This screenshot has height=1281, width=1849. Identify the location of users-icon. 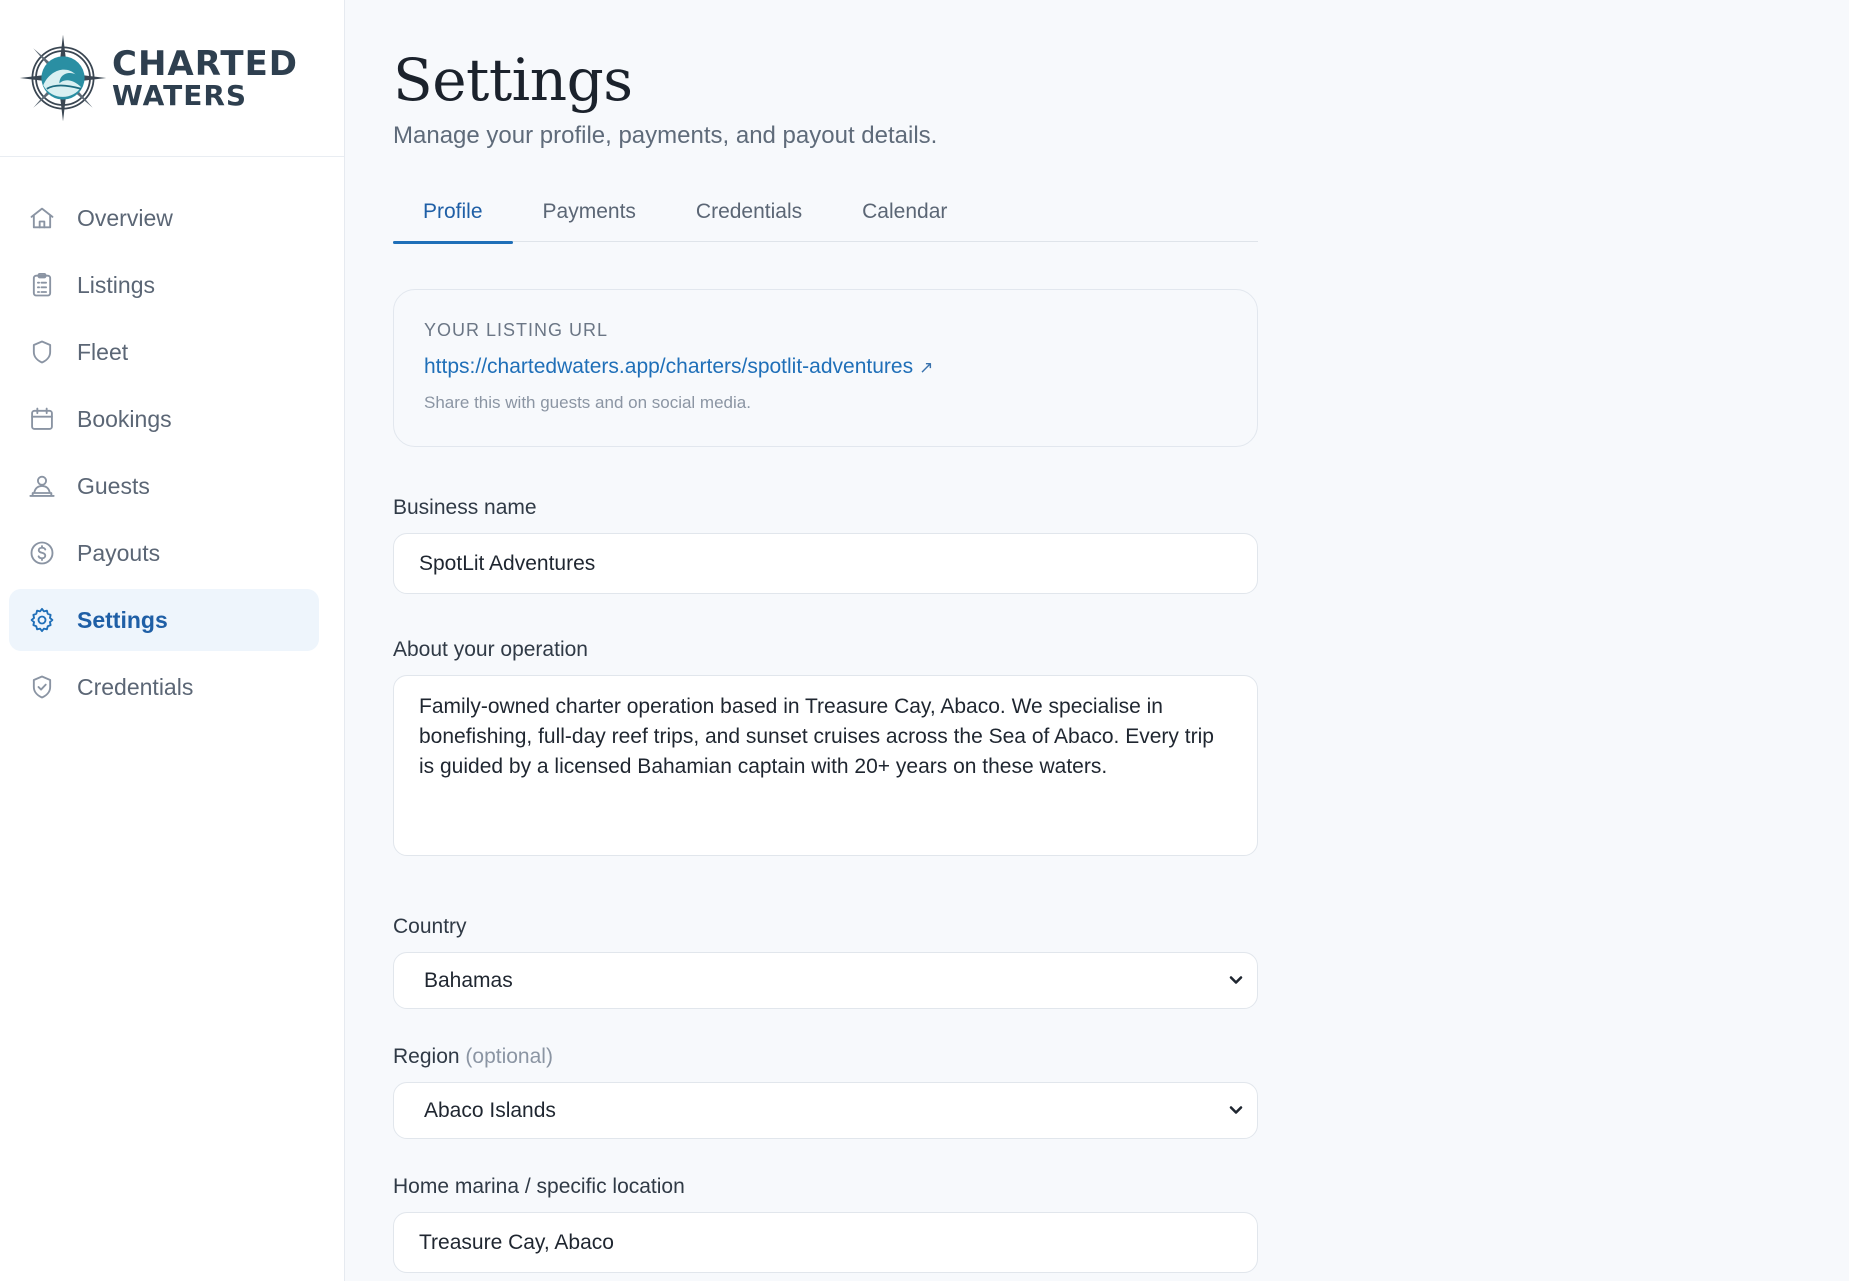
(42, 486).